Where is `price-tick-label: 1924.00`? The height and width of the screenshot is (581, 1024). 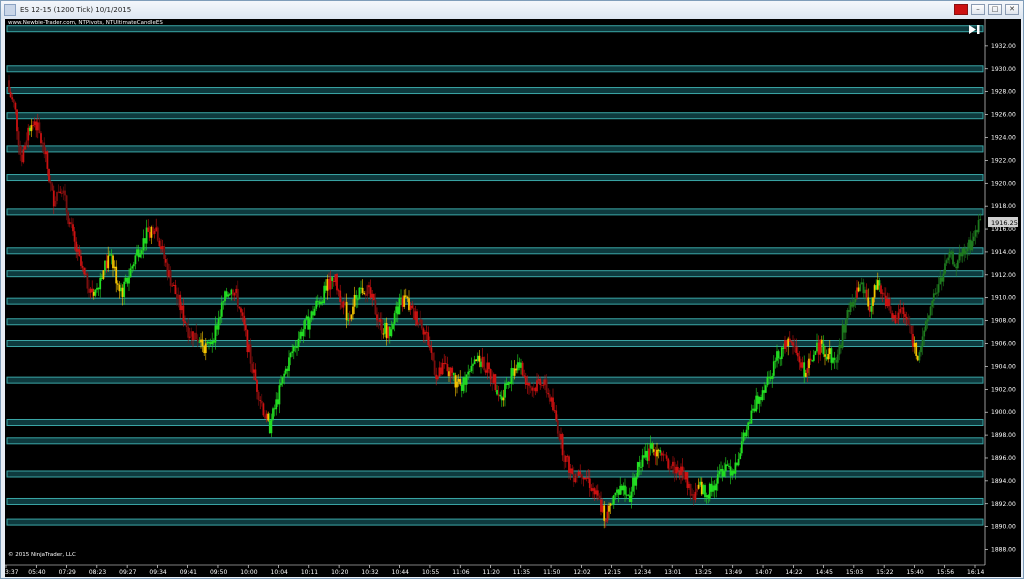 price-tick-label: 1924.00 is located at coordinates (1003, 137).